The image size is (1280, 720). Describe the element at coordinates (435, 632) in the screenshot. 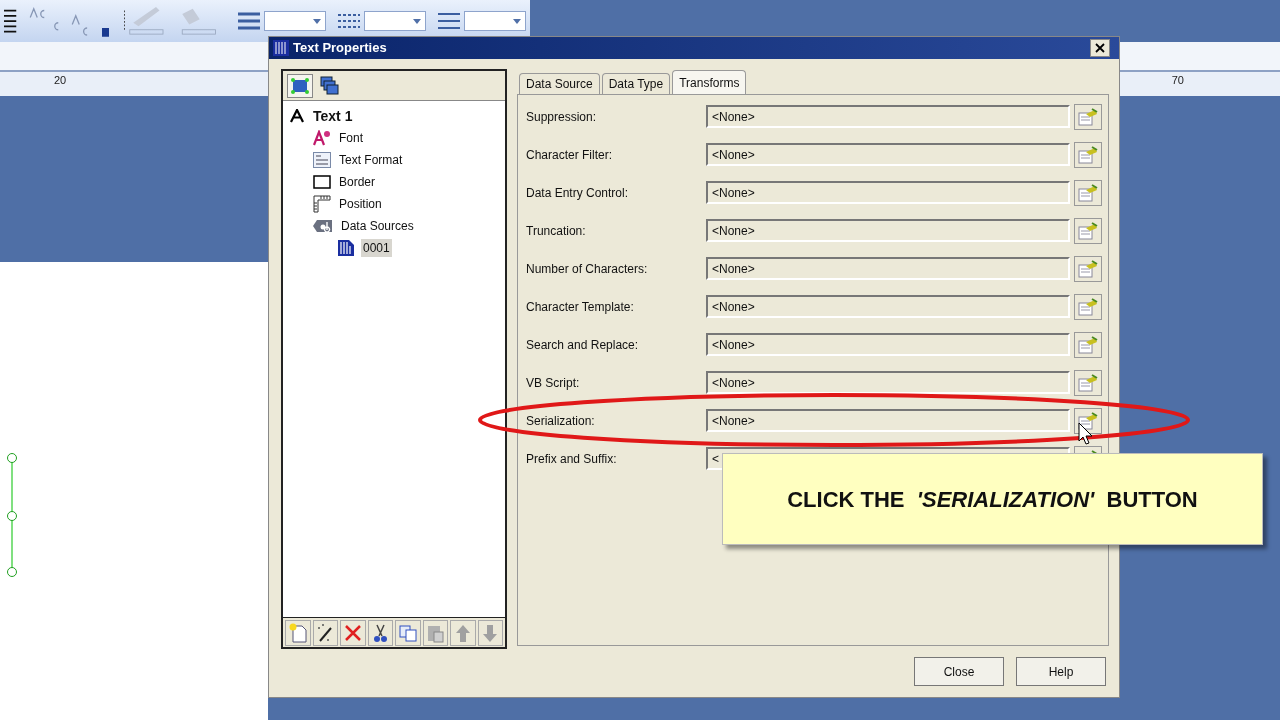

I see `paste-button` at that location.